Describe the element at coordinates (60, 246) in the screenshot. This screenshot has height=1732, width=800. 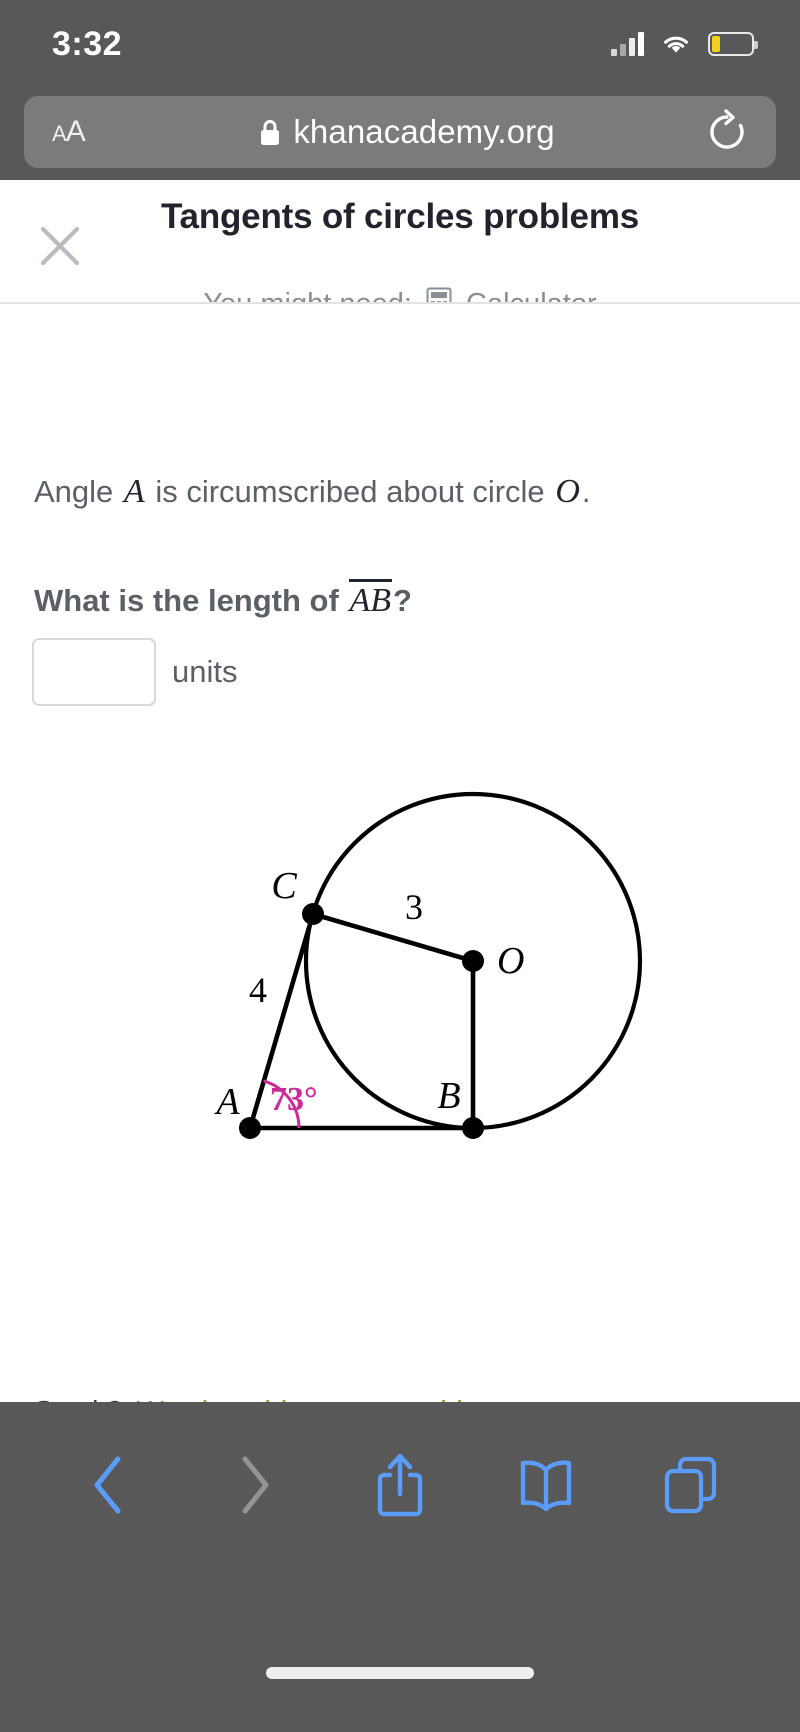
I see `close-icon` at that location.